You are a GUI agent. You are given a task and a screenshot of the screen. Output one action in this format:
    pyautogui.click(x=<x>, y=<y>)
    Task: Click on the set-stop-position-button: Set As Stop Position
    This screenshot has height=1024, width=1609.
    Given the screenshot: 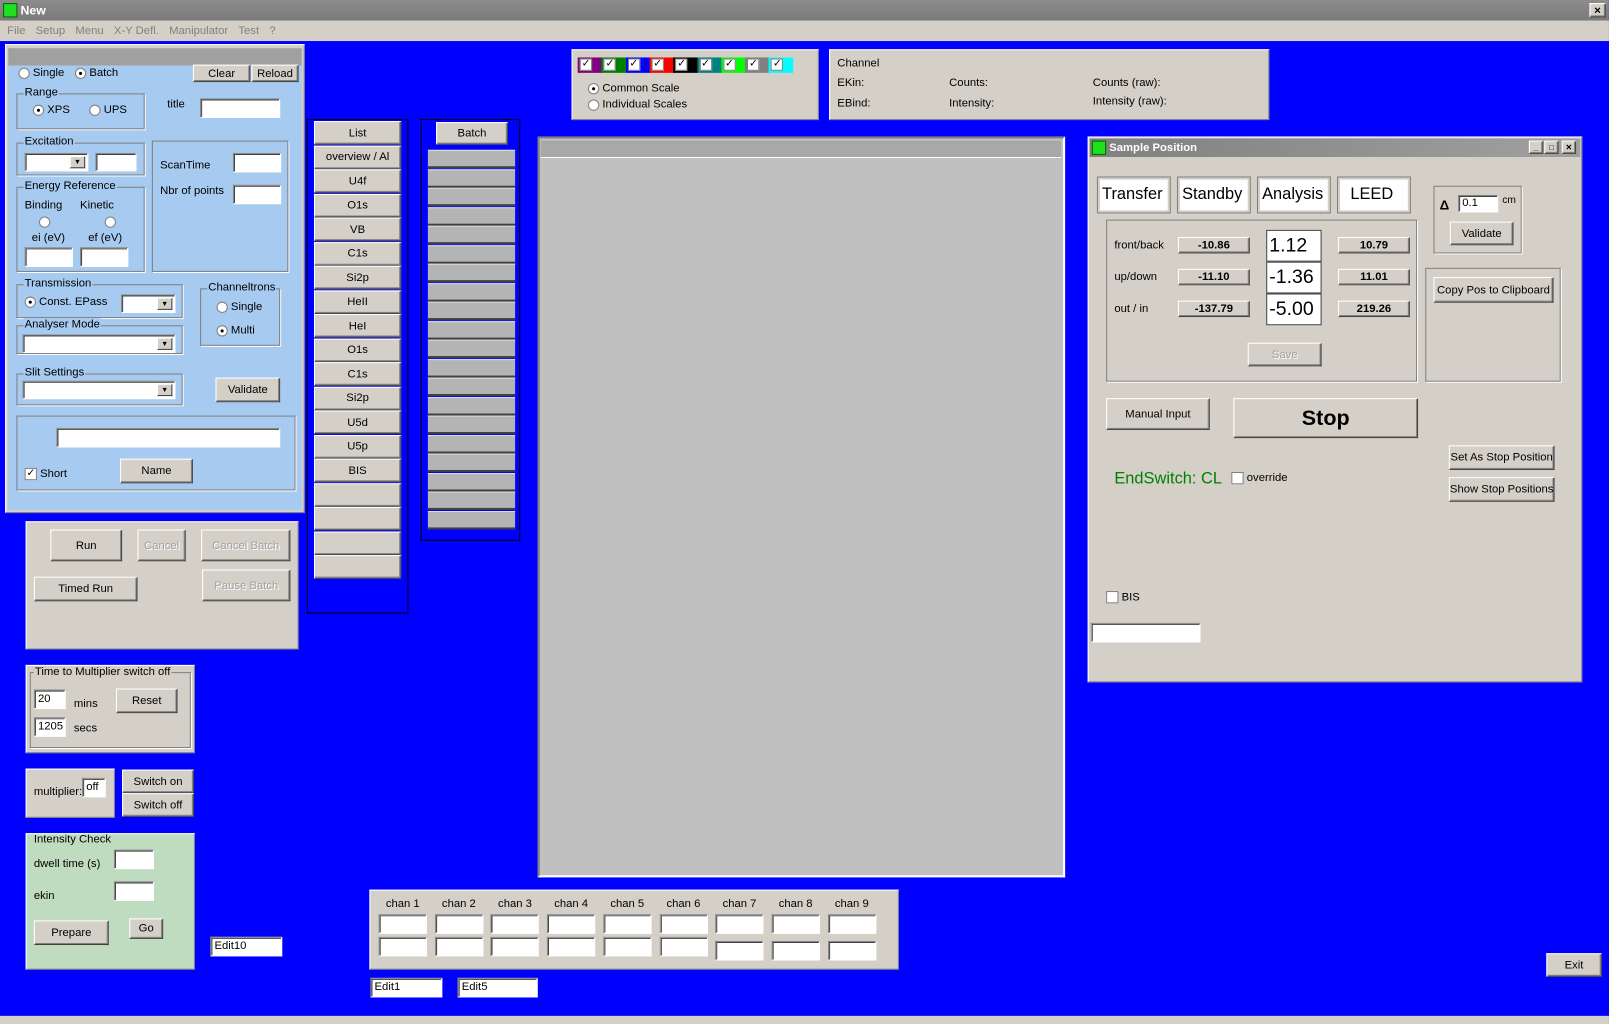 What is the action you would take?
    pyautogui.click(x=1501, y=457)
    